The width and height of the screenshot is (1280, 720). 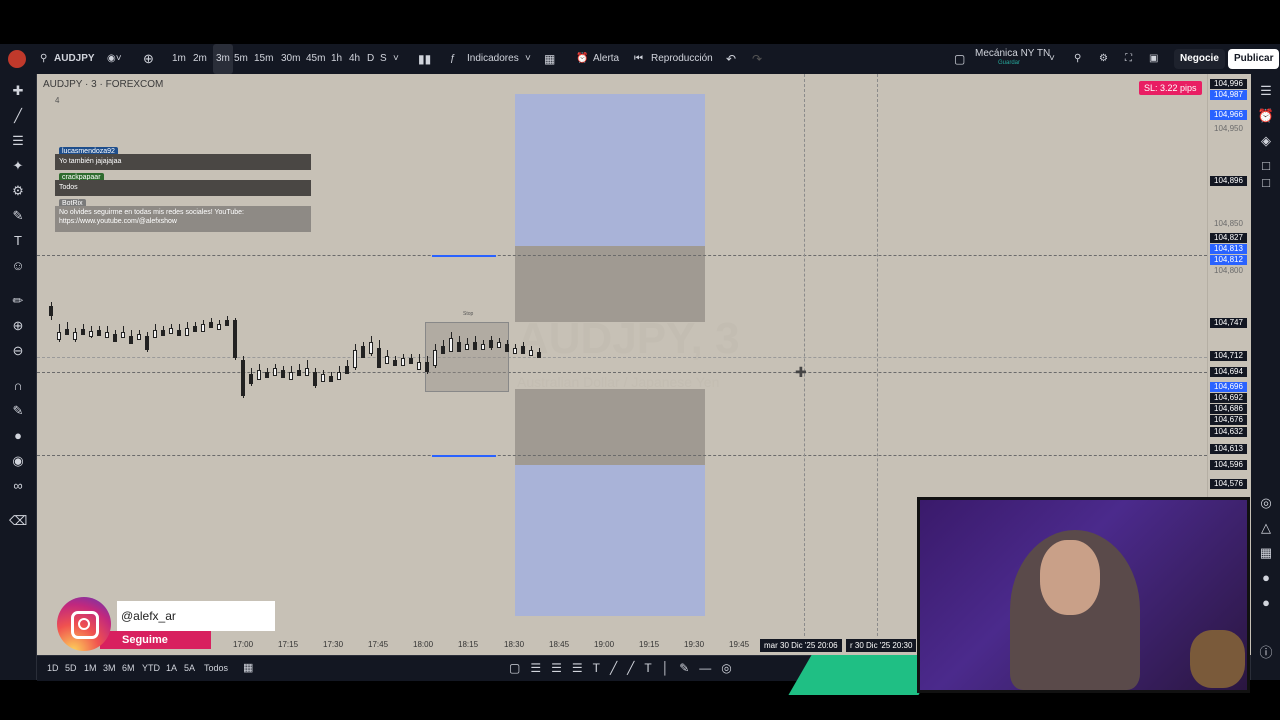 I want to click on price-label: 104,747, so click(x=1228, y=323).